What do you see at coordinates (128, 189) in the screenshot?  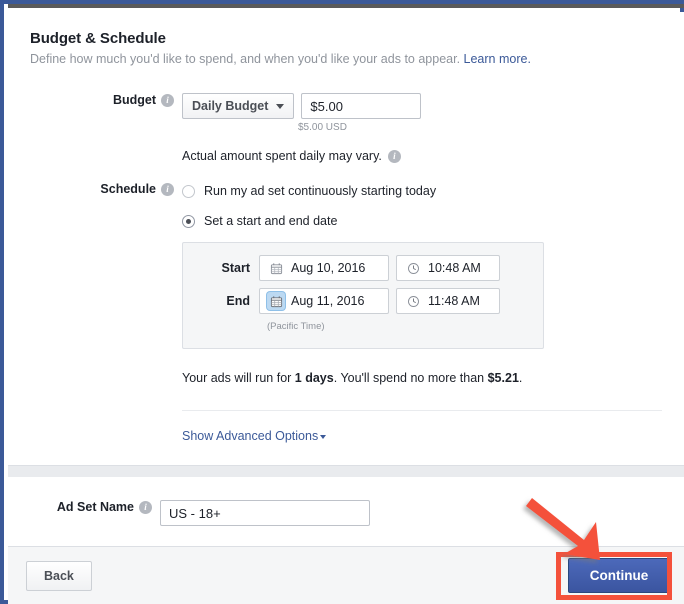 I see `schedule-label: Schedule` at bounding box center [128, 189].